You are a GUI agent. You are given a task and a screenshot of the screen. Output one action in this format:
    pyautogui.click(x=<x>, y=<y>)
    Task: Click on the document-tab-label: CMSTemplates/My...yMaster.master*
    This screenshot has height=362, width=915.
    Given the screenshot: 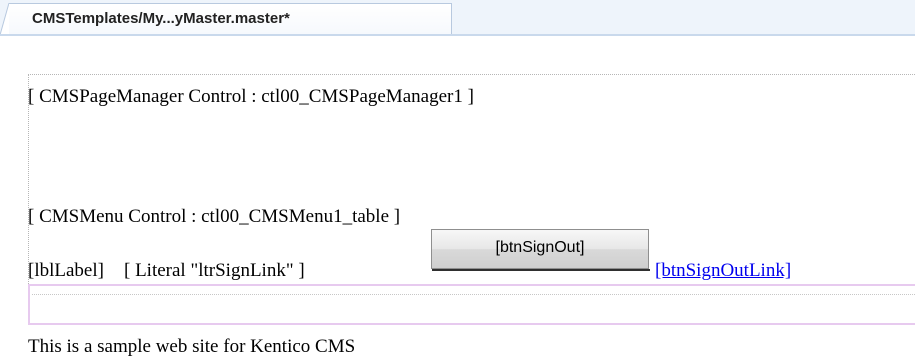 What is the action you would take?
    pyautogui.click(x=161, y=18)
    